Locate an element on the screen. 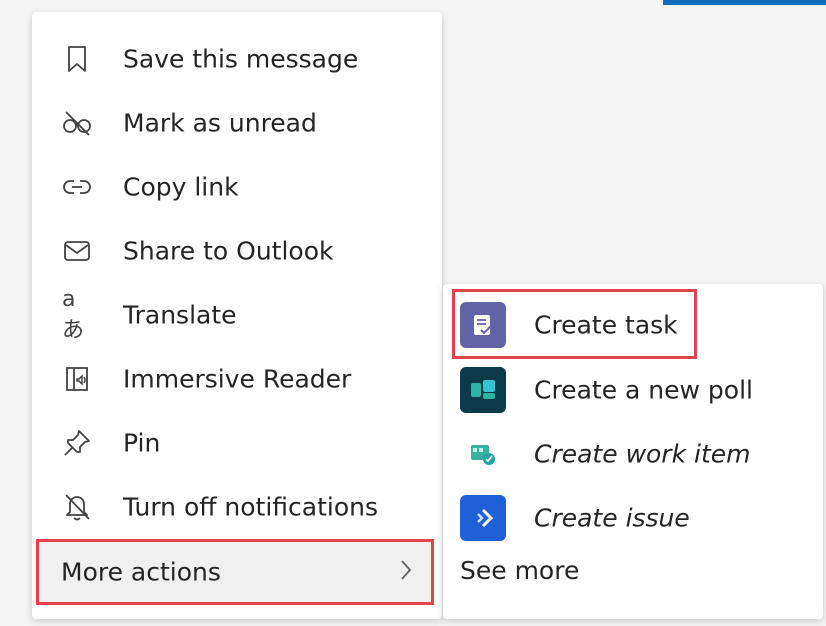 The height and width of the screenshot is (626, 826). menu-item-label: Copy link is located at coordinates (181, 187).